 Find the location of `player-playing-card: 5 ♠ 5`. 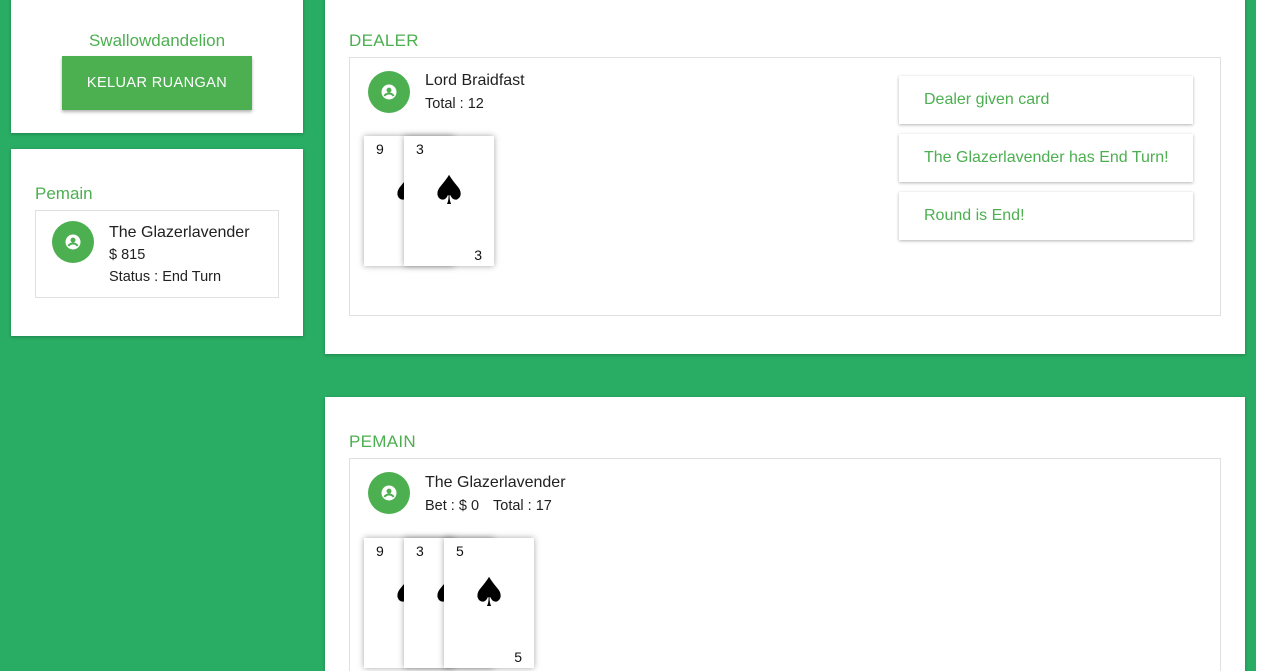

player-playing-card: 5 ♠ 5 is located at coordinates (489, 603).